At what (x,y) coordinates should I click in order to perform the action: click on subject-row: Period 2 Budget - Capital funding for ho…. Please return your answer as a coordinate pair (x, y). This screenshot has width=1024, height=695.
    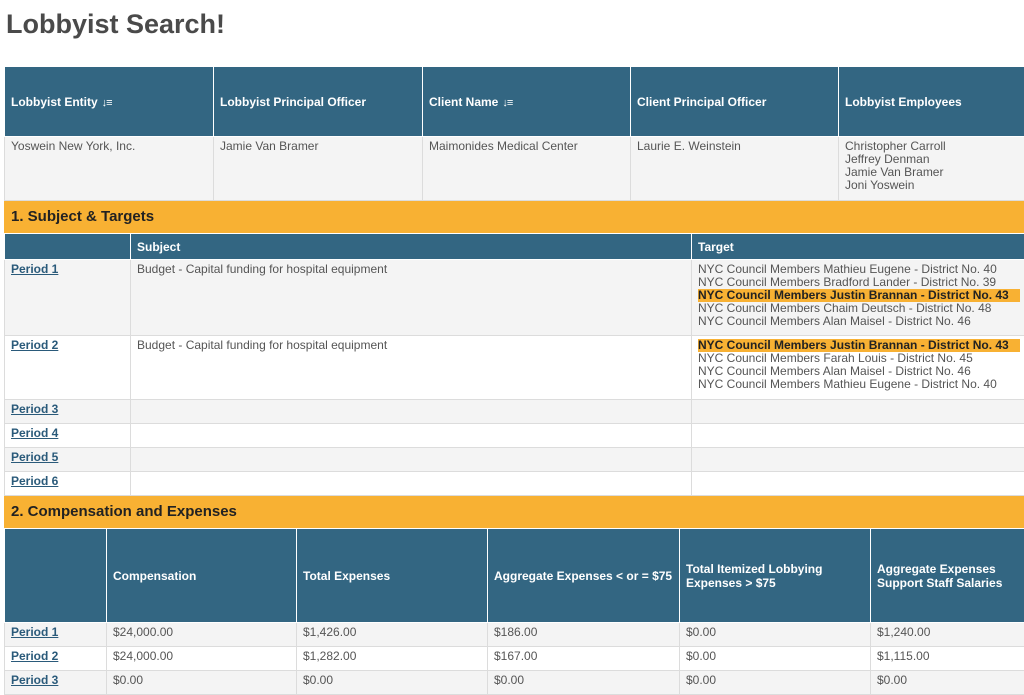
    Looking at the image, I should click on (514, 367).